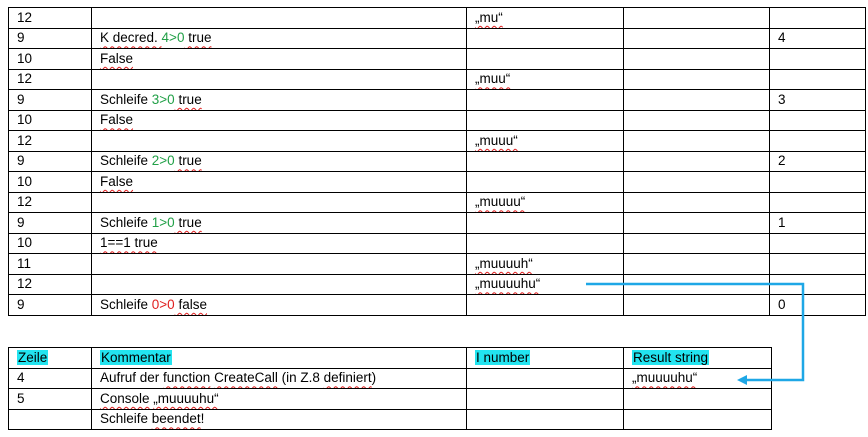  Describe the element at coordinates (742, 380) in the screenshot. I see `arrow-head` at that location.